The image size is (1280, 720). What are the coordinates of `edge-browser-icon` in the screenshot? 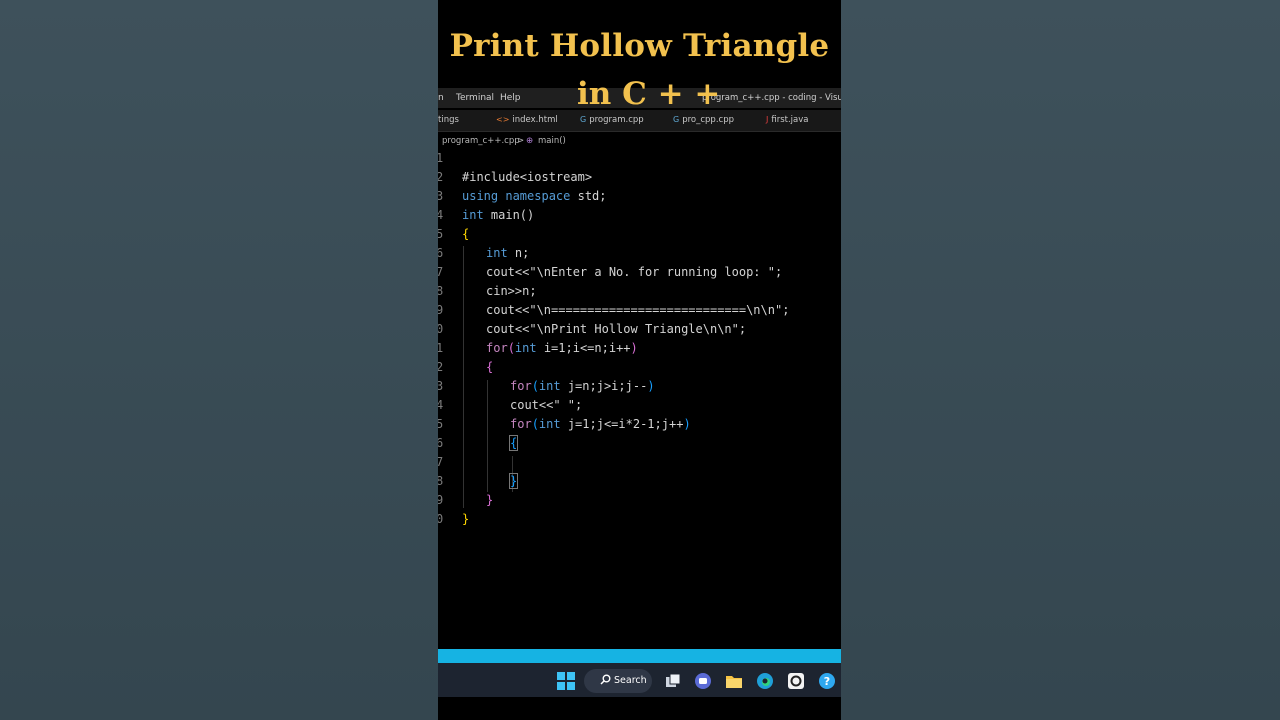 It's located at (765, 681).